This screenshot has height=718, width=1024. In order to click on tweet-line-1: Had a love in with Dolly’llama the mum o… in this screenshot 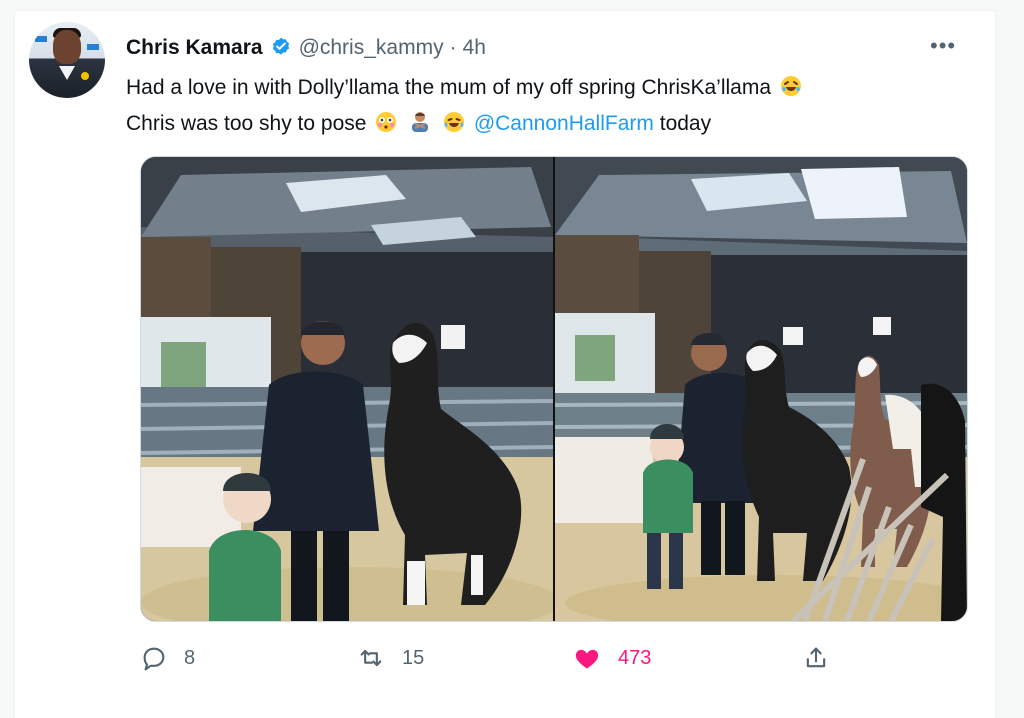, I will do `click(449, 87)`.